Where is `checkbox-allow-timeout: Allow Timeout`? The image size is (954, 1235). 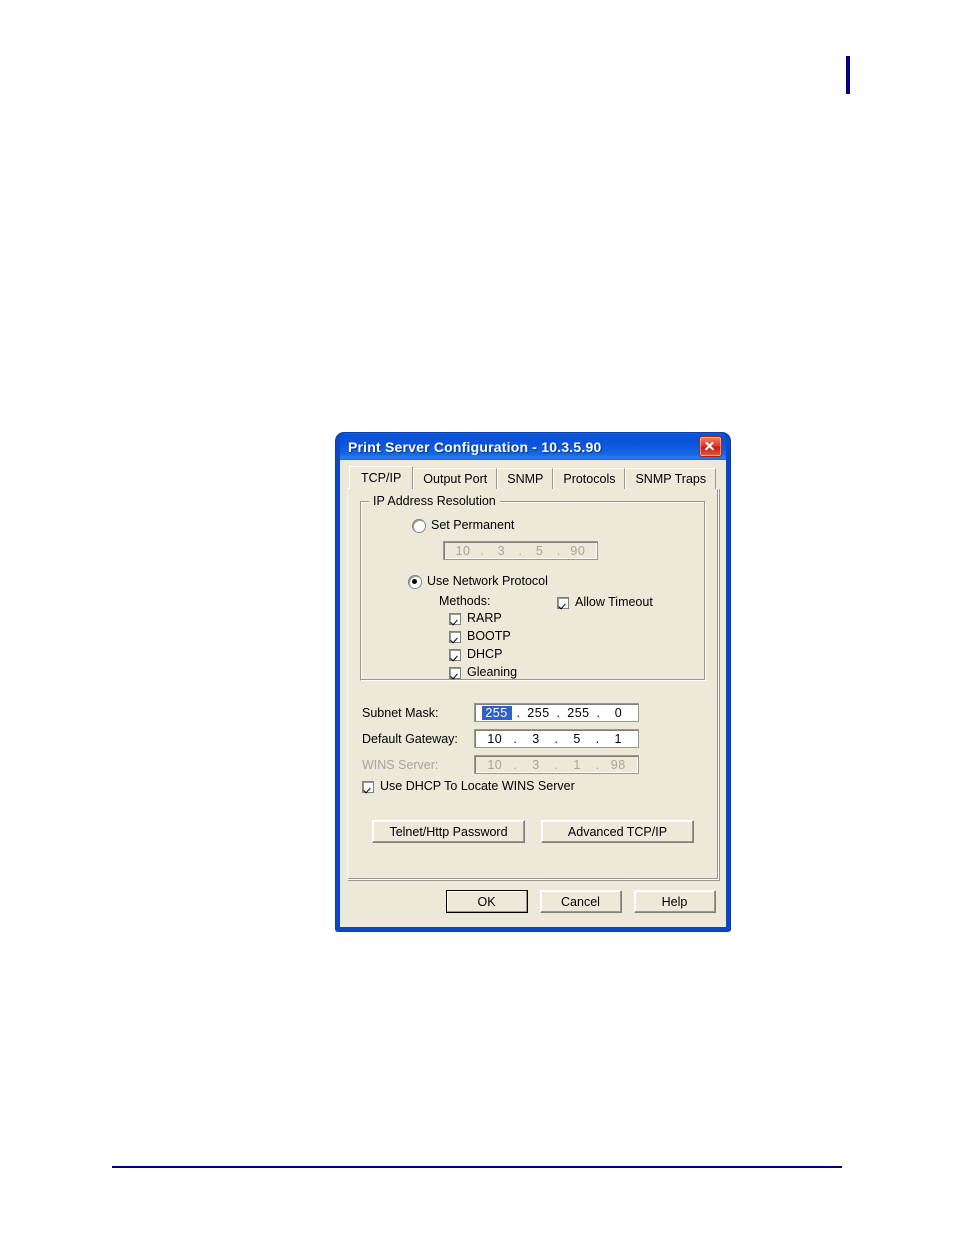
checkbox-allow-timeout: Allow Timeout is located at coordinates (605, 602).